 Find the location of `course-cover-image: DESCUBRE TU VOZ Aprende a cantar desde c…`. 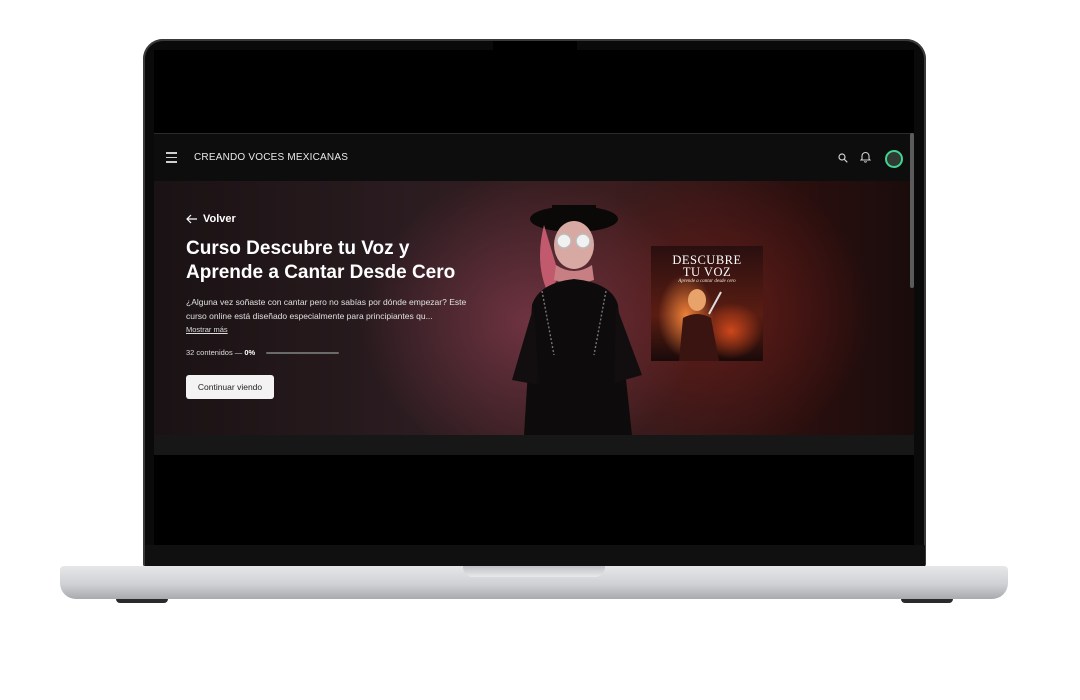

course-cover-image: DESCUBRE TU VOZ Aprende a cantar desde c… is located at coordinates (707, 303).